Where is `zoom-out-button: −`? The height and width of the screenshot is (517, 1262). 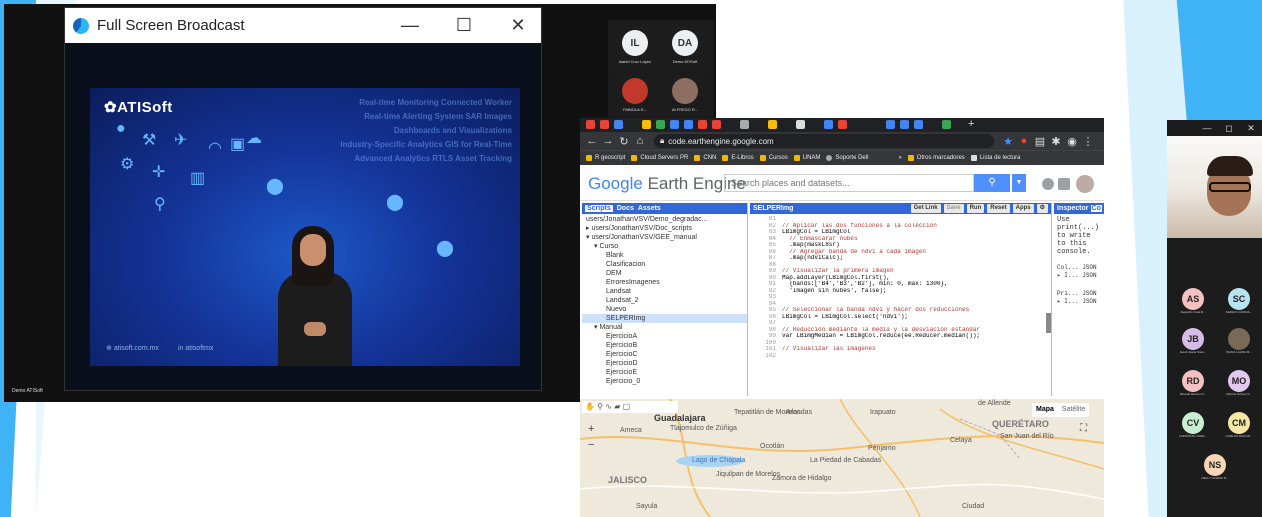
zoom-out-button: − is located at coordinates (591, 445).